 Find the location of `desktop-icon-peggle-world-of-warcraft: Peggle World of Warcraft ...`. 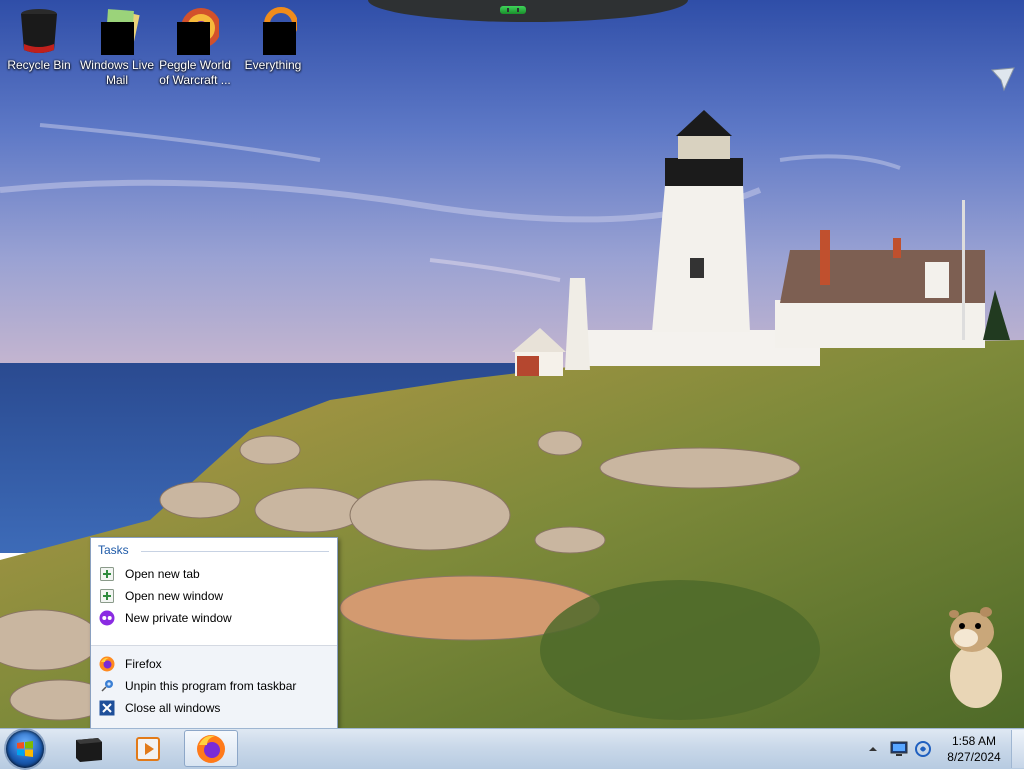

desktop-icon-peggle-world-of-warcraft: Peggle World of Warcraft ... is located at coordinates (195, 47).